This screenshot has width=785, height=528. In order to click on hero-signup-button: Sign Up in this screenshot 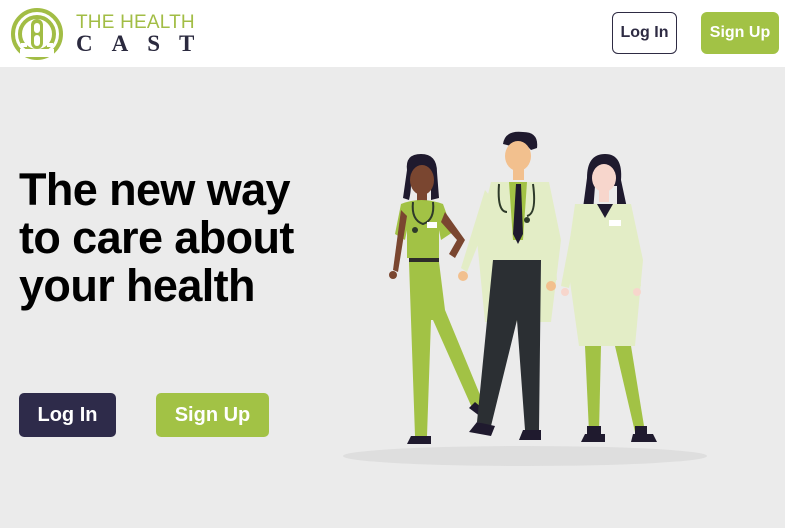, I will do `click(212, 415)`.